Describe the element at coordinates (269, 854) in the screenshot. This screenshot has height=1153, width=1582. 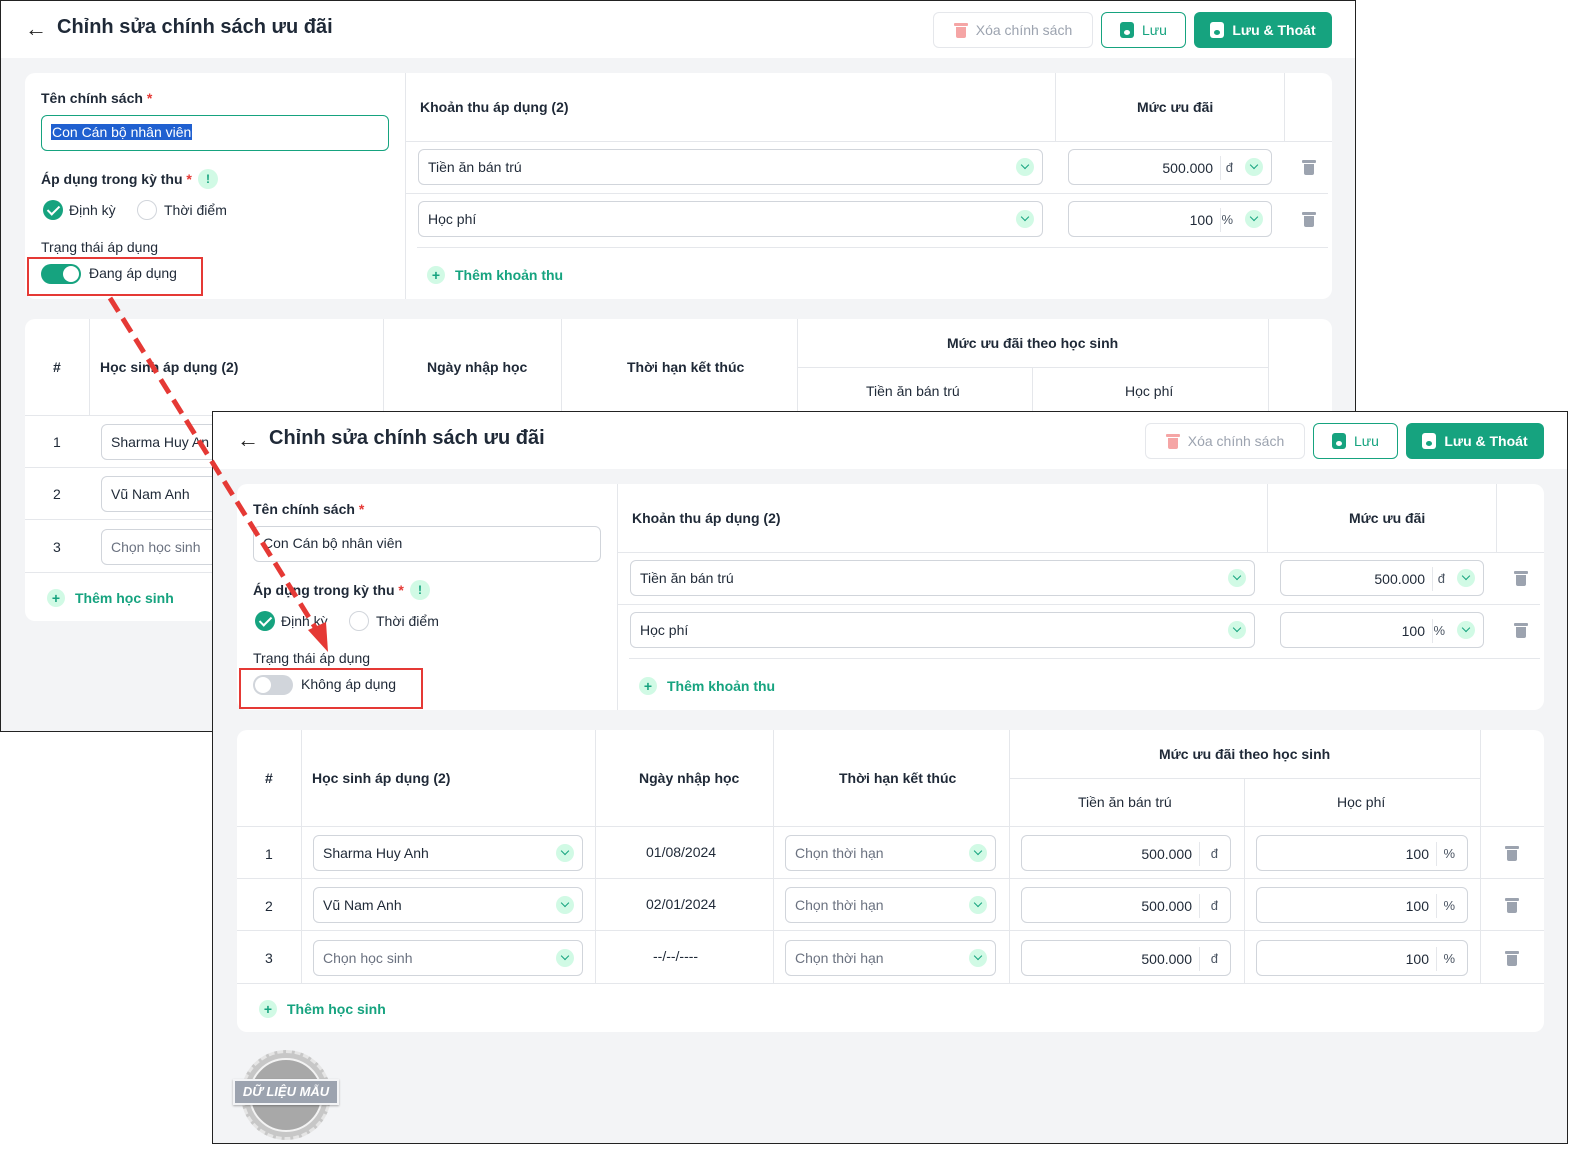
I see `row-index: 1` at that location.